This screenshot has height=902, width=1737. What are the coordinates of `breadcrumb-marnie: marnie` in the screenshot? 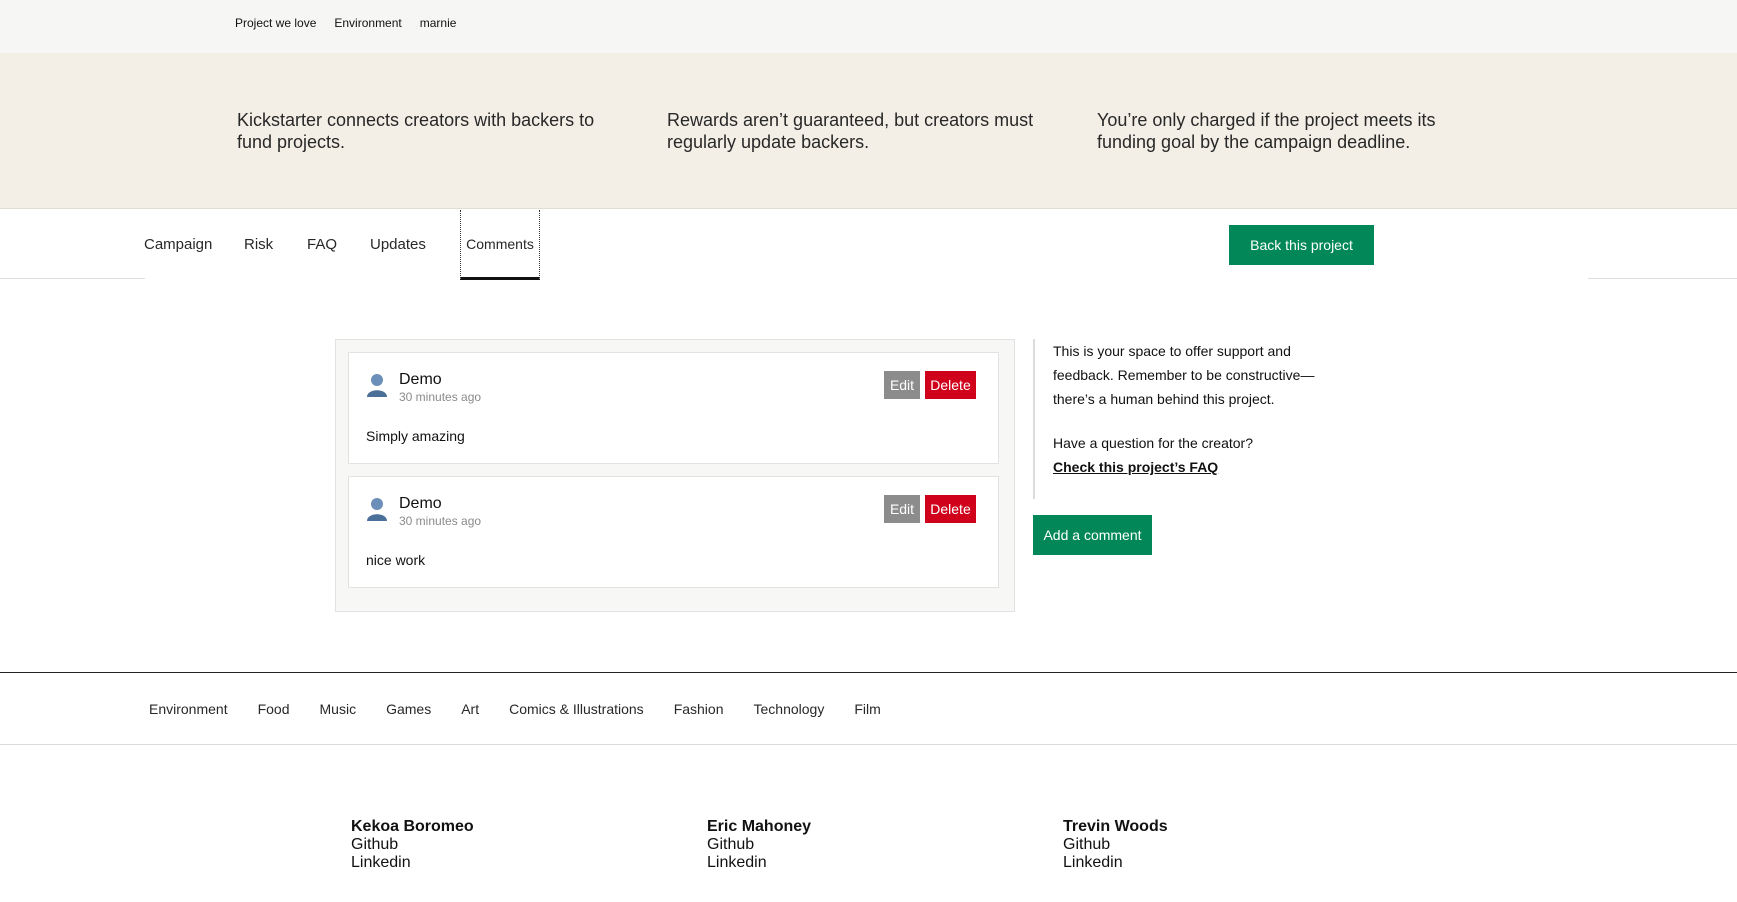 It's located at (438, 23).